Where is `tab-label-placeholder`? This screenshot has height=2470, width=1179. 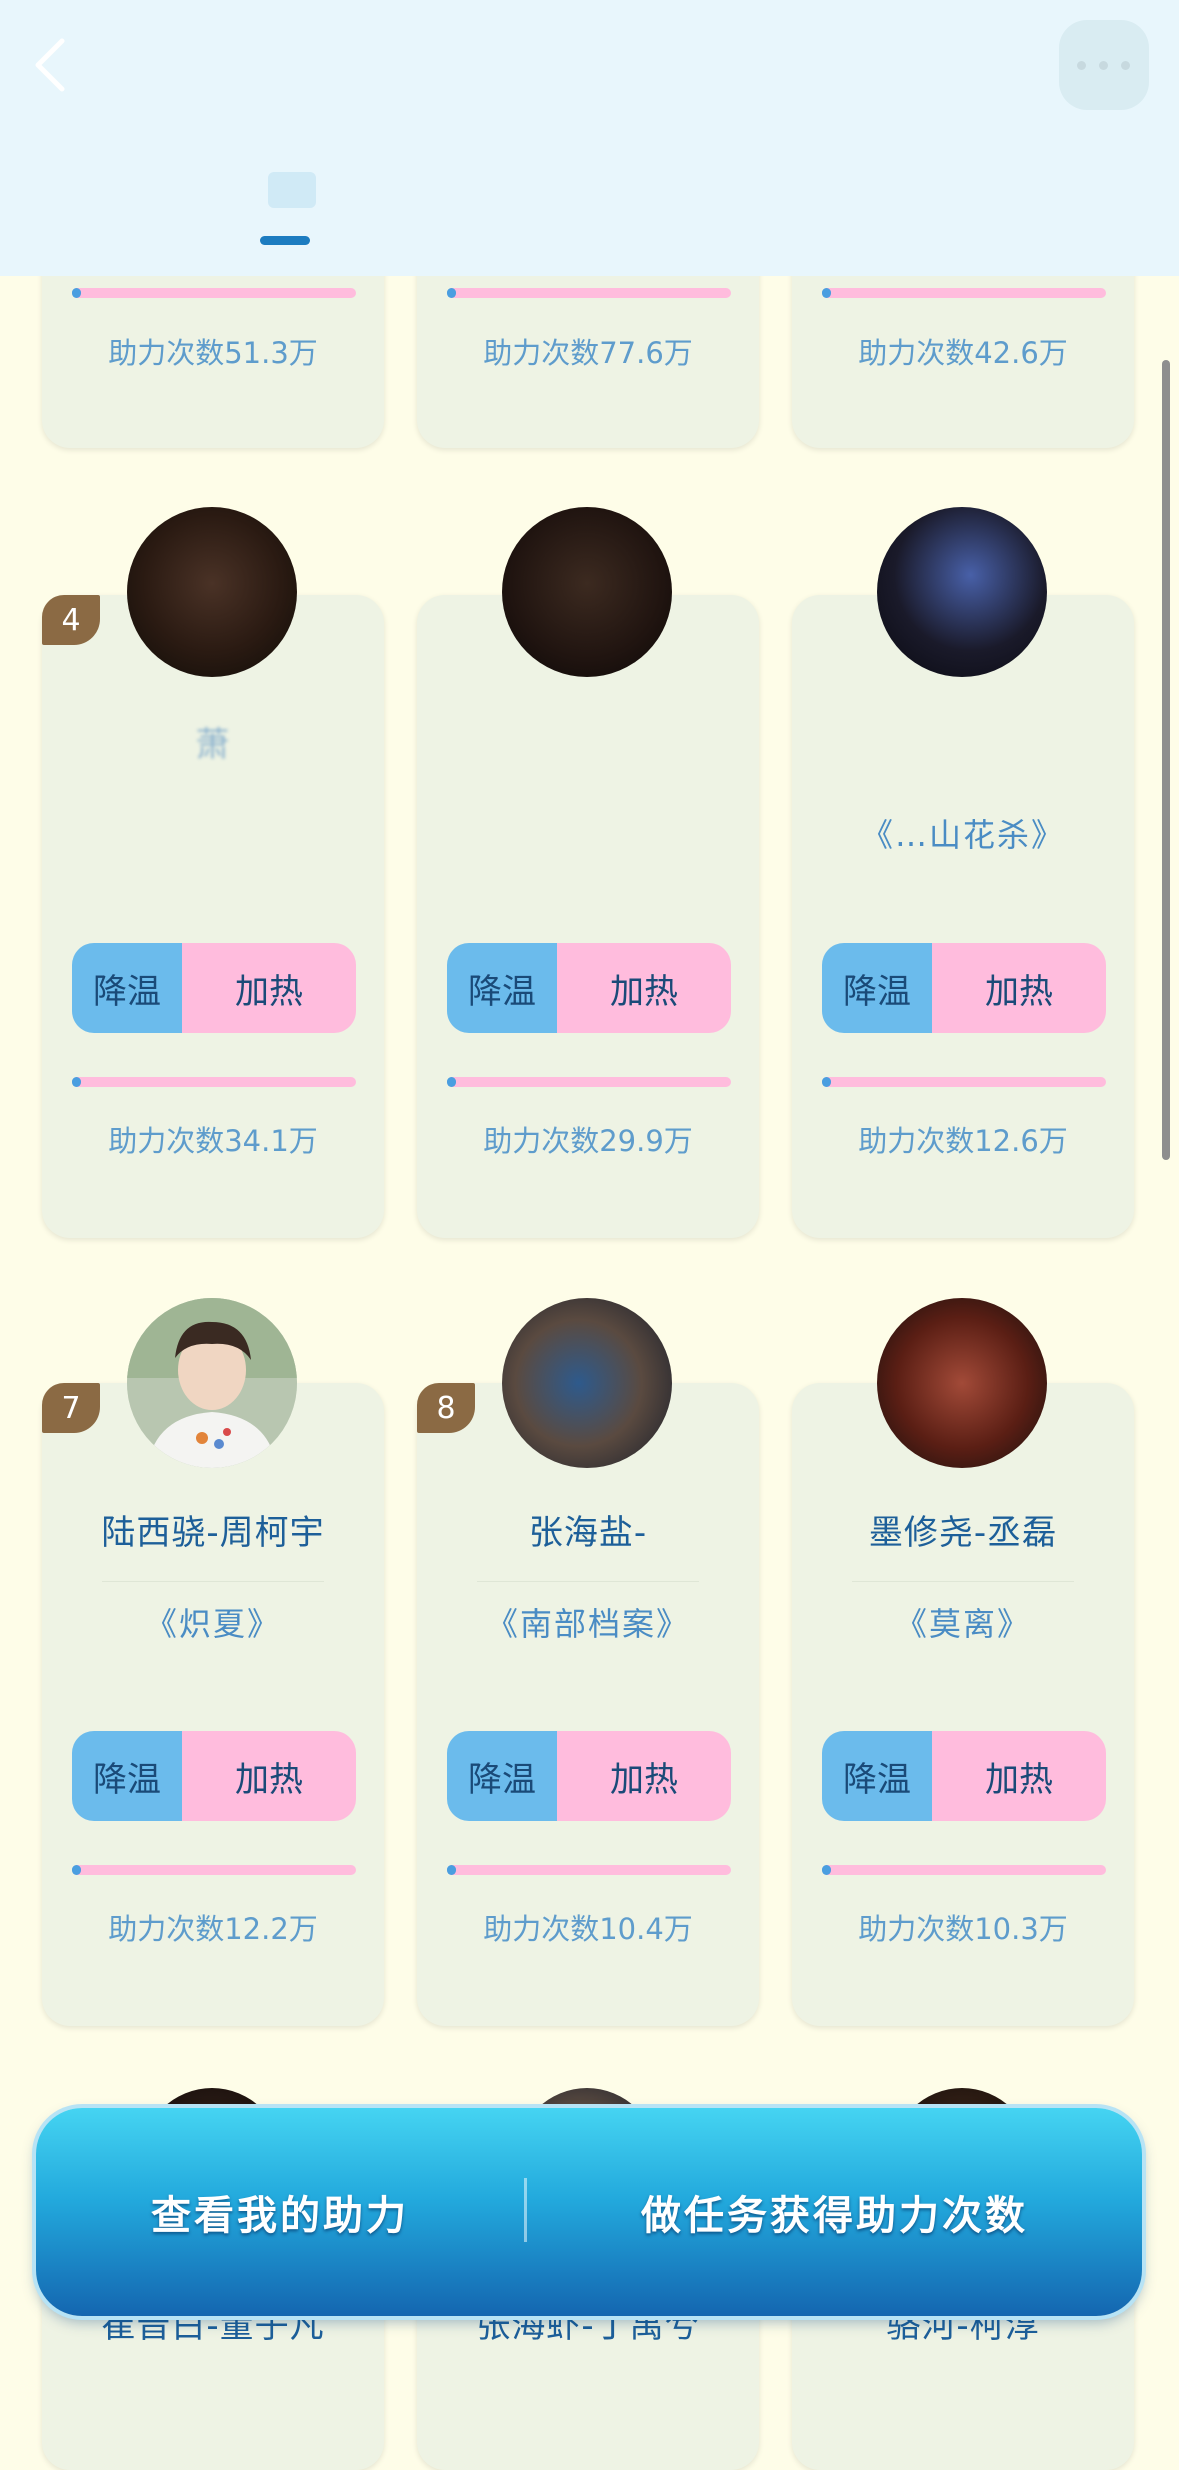
tab-label-placeholder is located at coordinates (292, 190).